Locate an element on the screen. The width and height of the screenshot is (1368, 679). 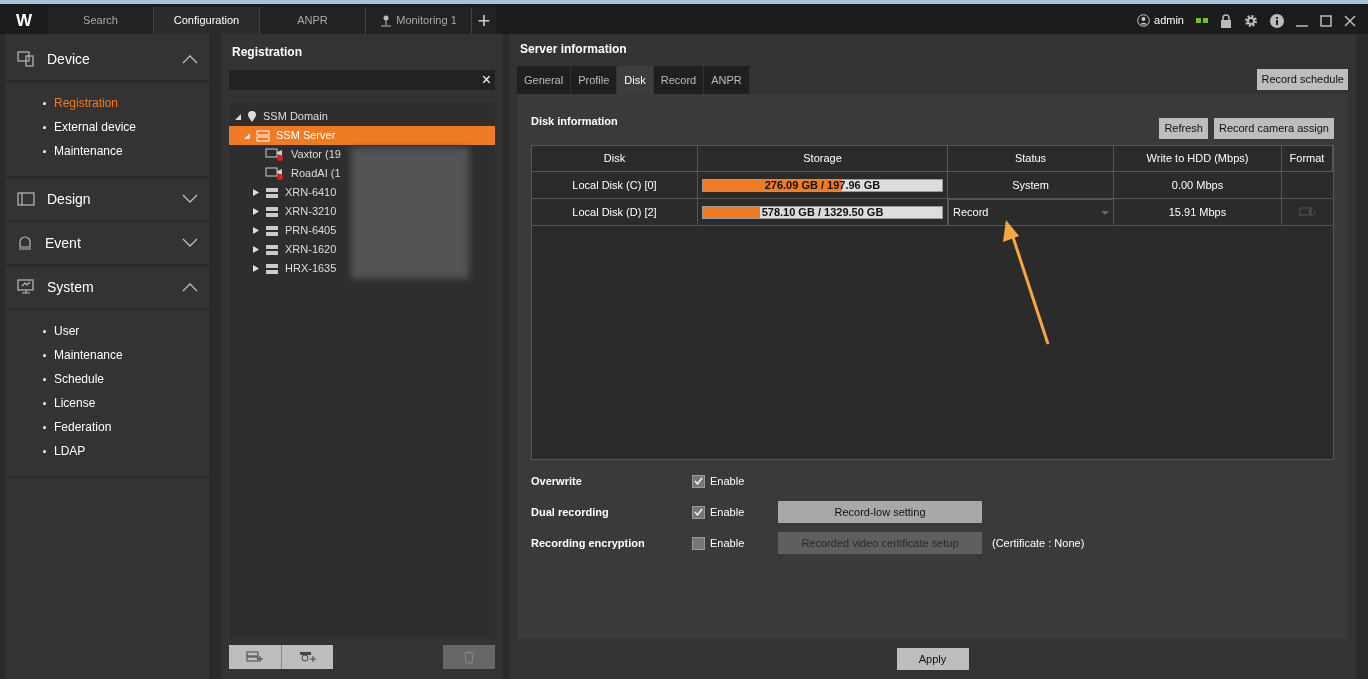
record-schedule-button: Record schedule is located at coordinates (1302, 79).